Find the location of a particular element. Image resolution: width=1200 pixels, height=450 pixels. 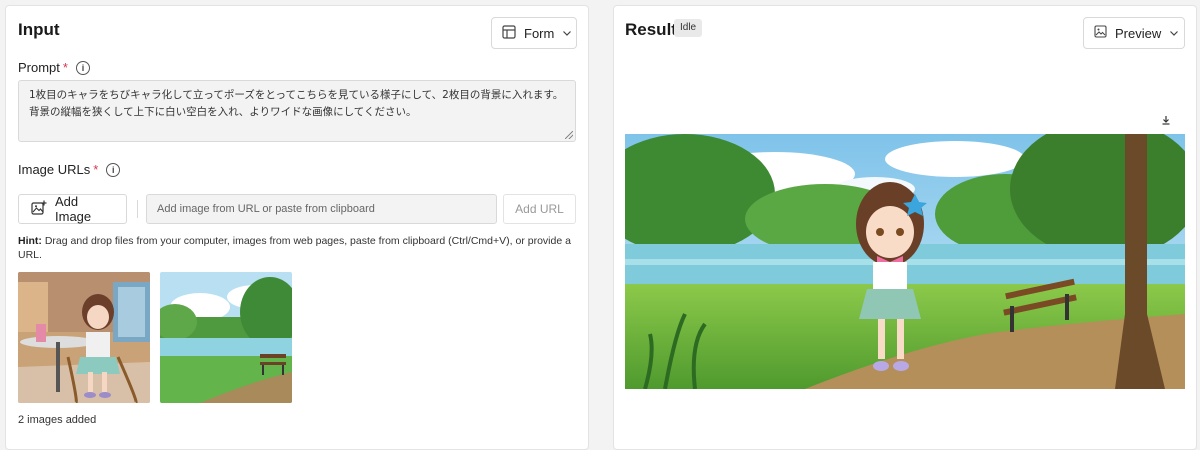

prompt-label: Prompt * i is located at coordinates (54, 67).